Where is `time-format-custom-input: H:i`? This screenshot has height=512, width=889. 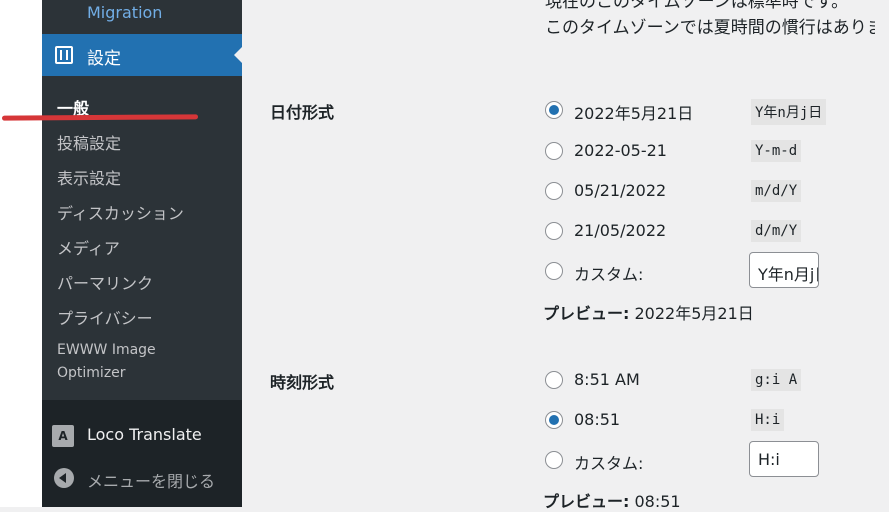 time-format-custom-input: H:i is located at coordinates (784, 459).